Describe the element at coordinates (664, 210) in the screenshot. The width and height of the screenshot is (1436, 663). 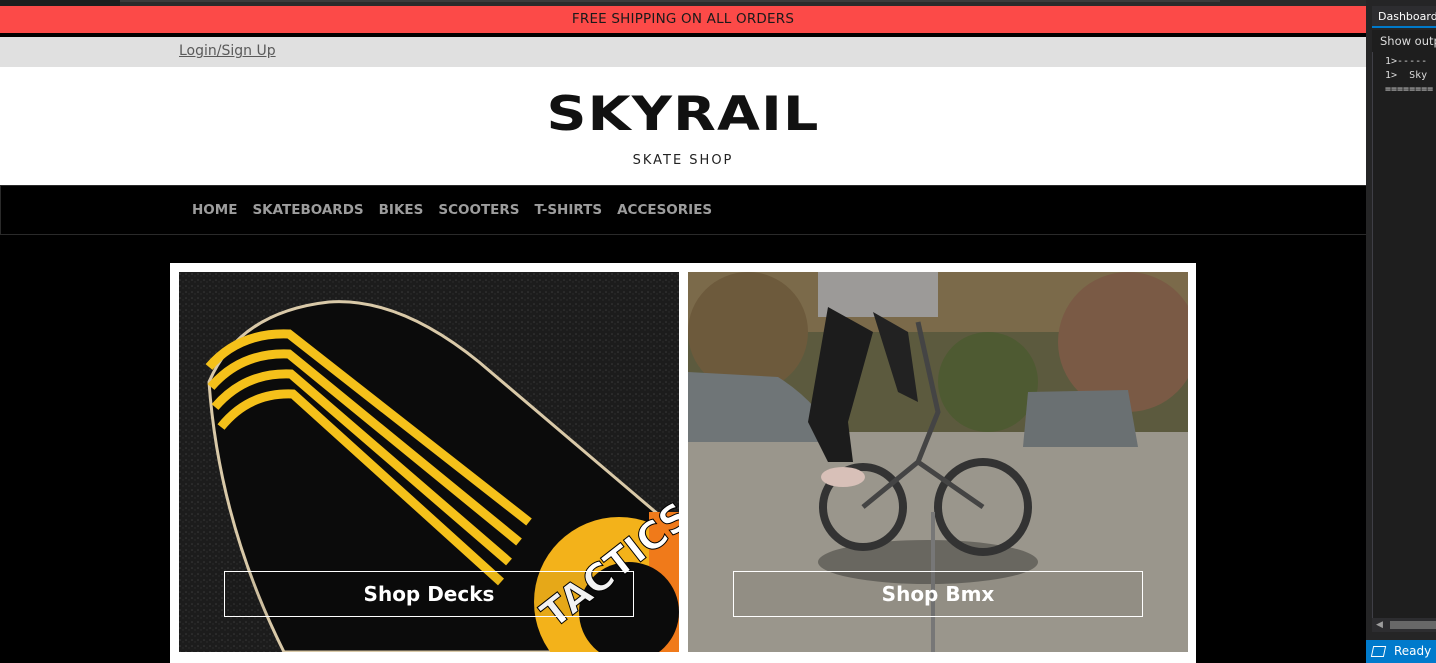
I see `nav-item-accesories: ACCESORIES` at that location.